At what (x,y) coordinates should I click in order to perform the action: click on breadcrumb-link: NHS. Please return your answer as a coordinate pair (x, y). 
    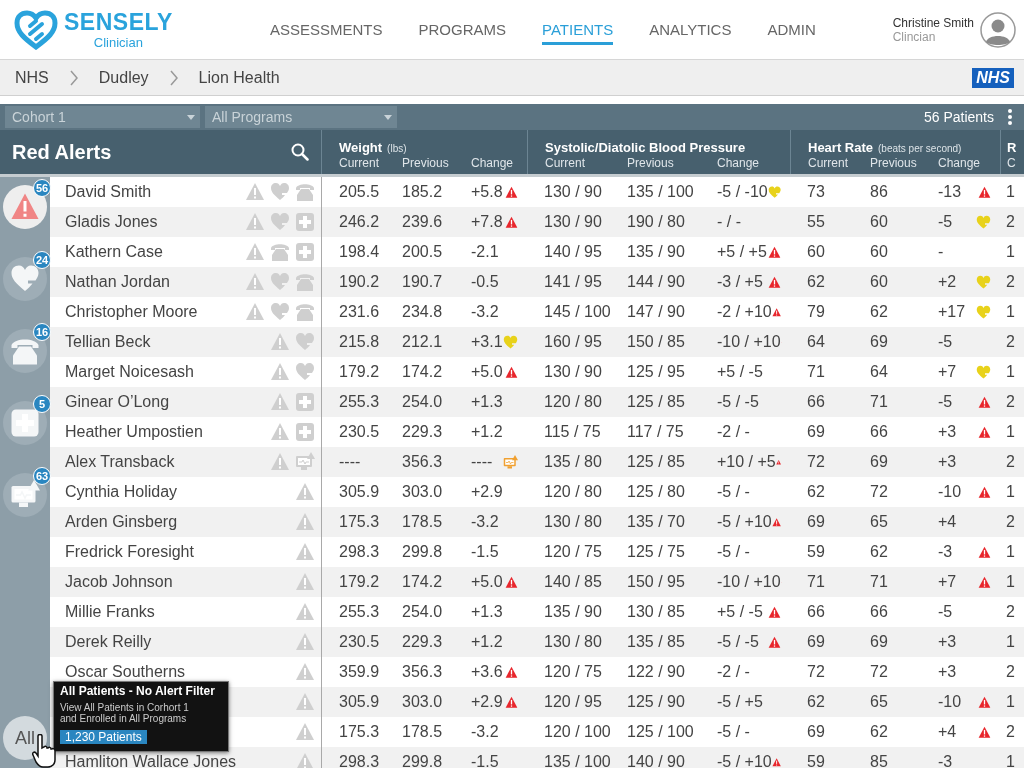
    Looking at the image, I should click on (32, 77).